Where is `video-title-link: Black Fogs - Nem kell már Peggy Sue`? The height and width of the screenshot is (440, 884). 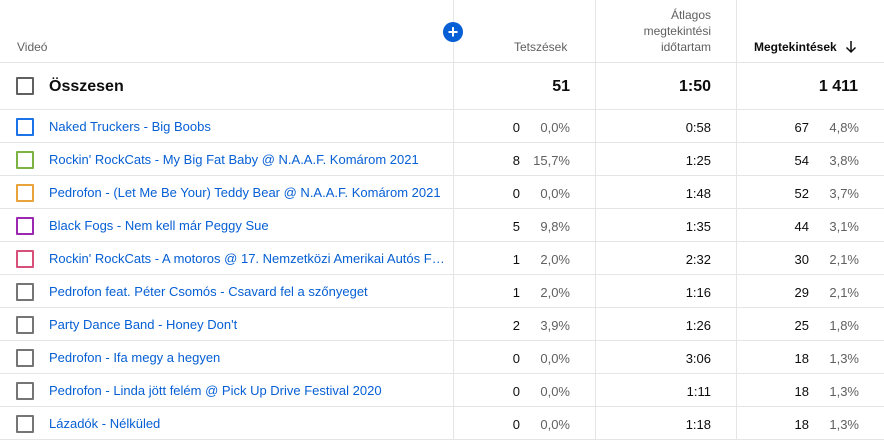
video-title-link: Black Fogs - Nem kell már Peggy Sue is located at coordinates (159, 225).